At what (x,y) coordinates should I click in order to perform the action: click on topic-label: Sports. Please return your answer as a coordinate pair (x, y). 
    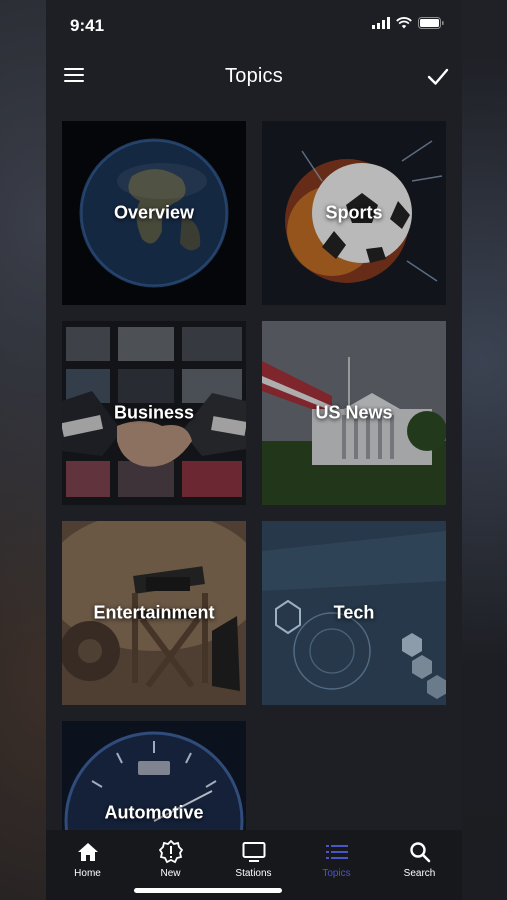
    Looking at the image, I should click on (354, 212).